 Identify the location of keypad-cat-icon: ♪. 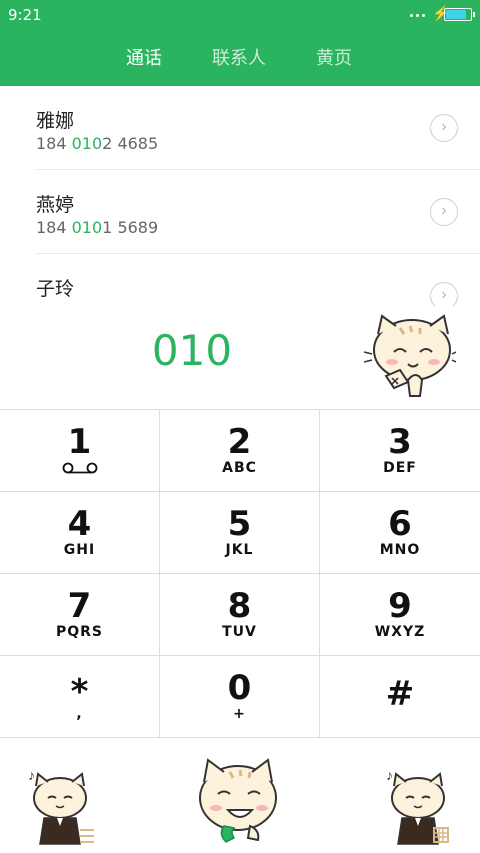
(418, 807).